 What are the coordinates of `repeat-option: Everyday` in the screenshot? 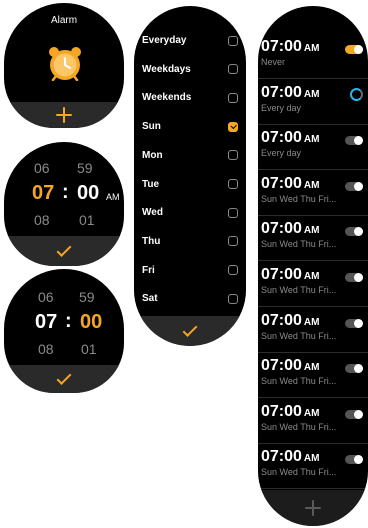 It's located at (190, 40).